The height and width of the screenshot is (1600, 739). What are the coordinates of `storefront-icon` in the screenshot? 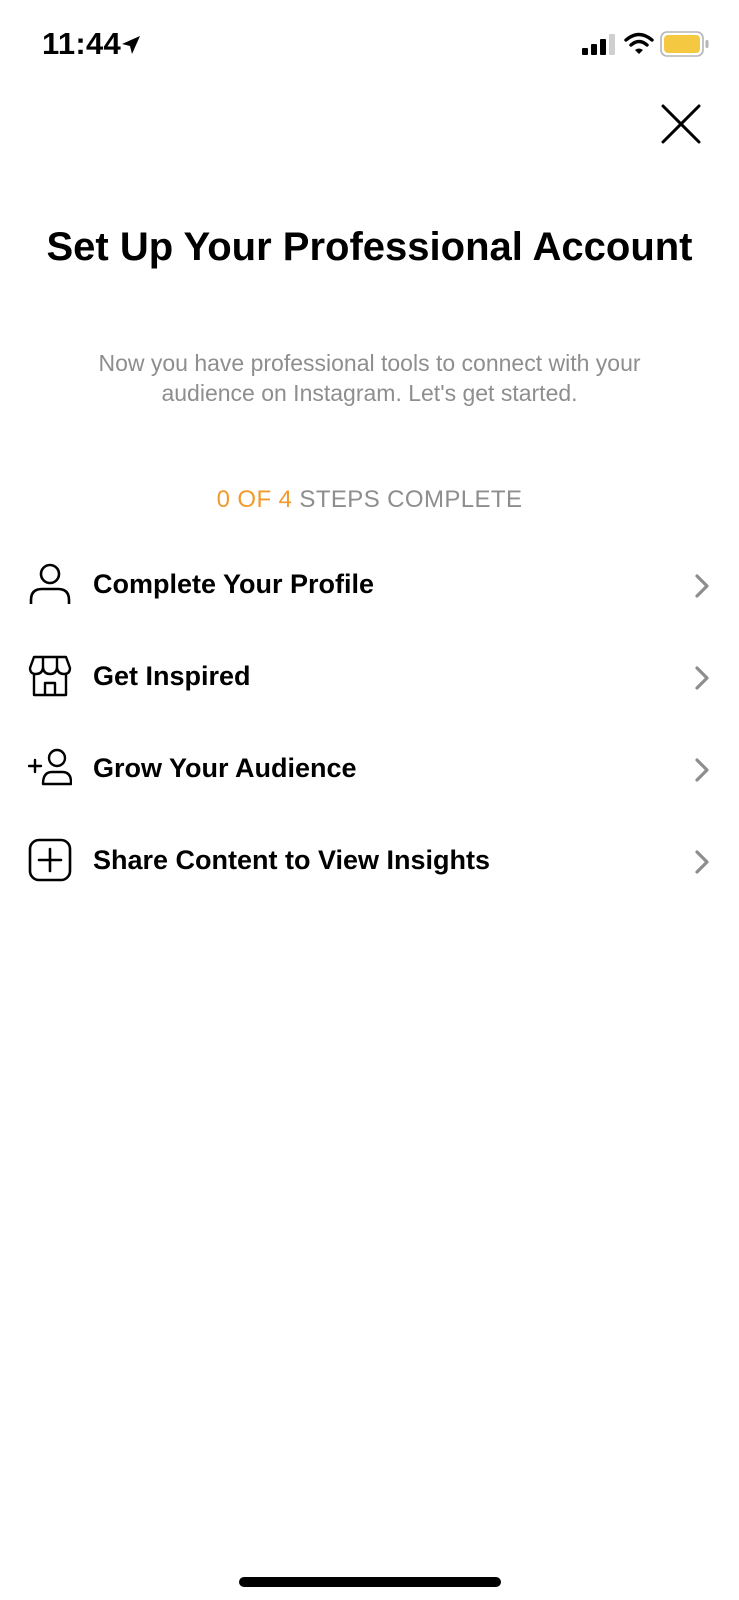 It's located at (50, 676).